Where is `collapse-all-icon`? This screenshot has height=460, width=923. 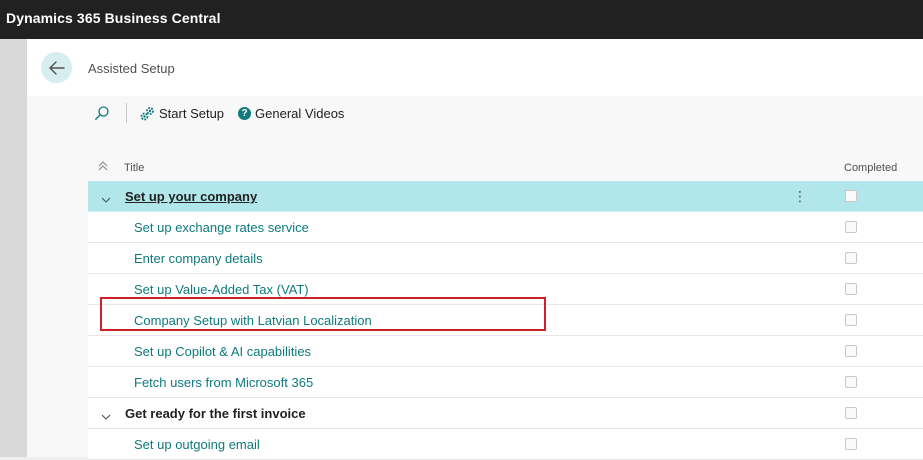 collapse-all-icon is located at coordinates (103, 167).